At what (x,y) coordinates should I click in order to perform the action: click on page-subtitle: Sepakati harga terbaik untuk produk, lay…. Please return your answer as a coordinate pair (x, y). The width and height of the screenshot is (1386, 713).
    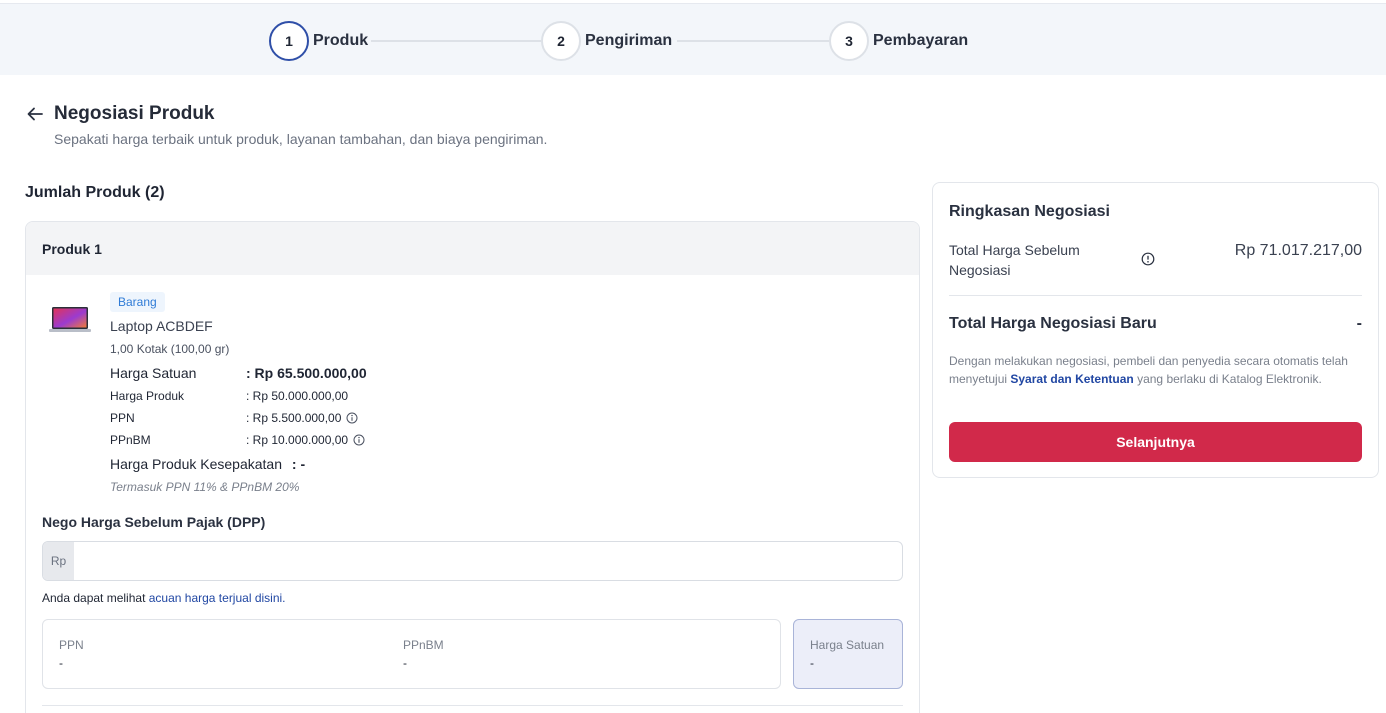
    Looking at the image, I should click on (301, 139).